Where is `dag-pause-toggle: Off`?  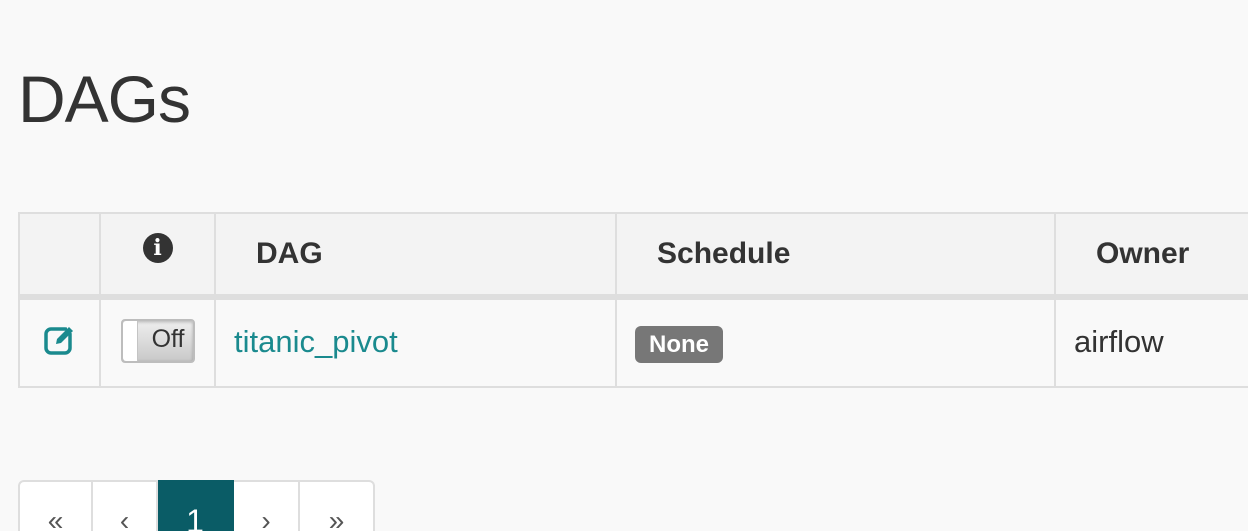 dag-pause-toggle: Off is located at coordinates (157, 341).